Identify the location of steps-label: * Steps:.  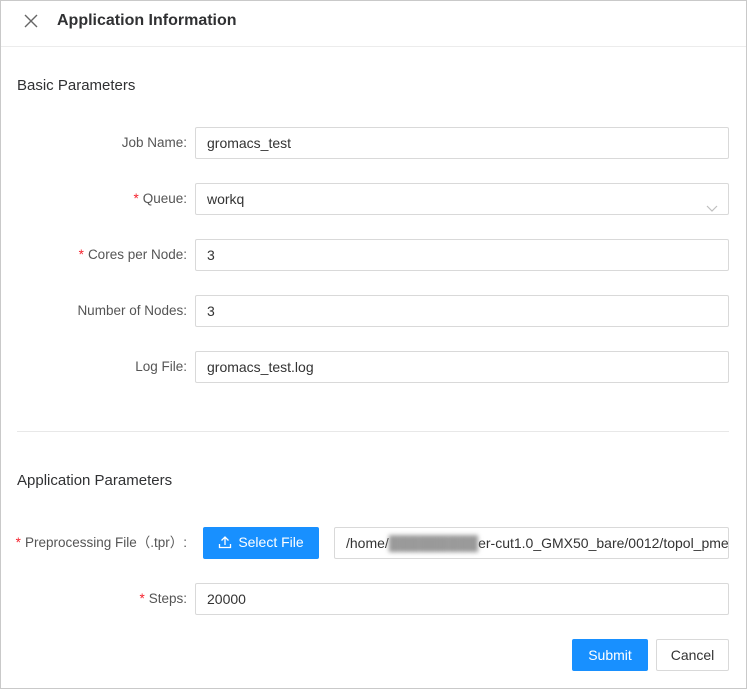
(163, 598).